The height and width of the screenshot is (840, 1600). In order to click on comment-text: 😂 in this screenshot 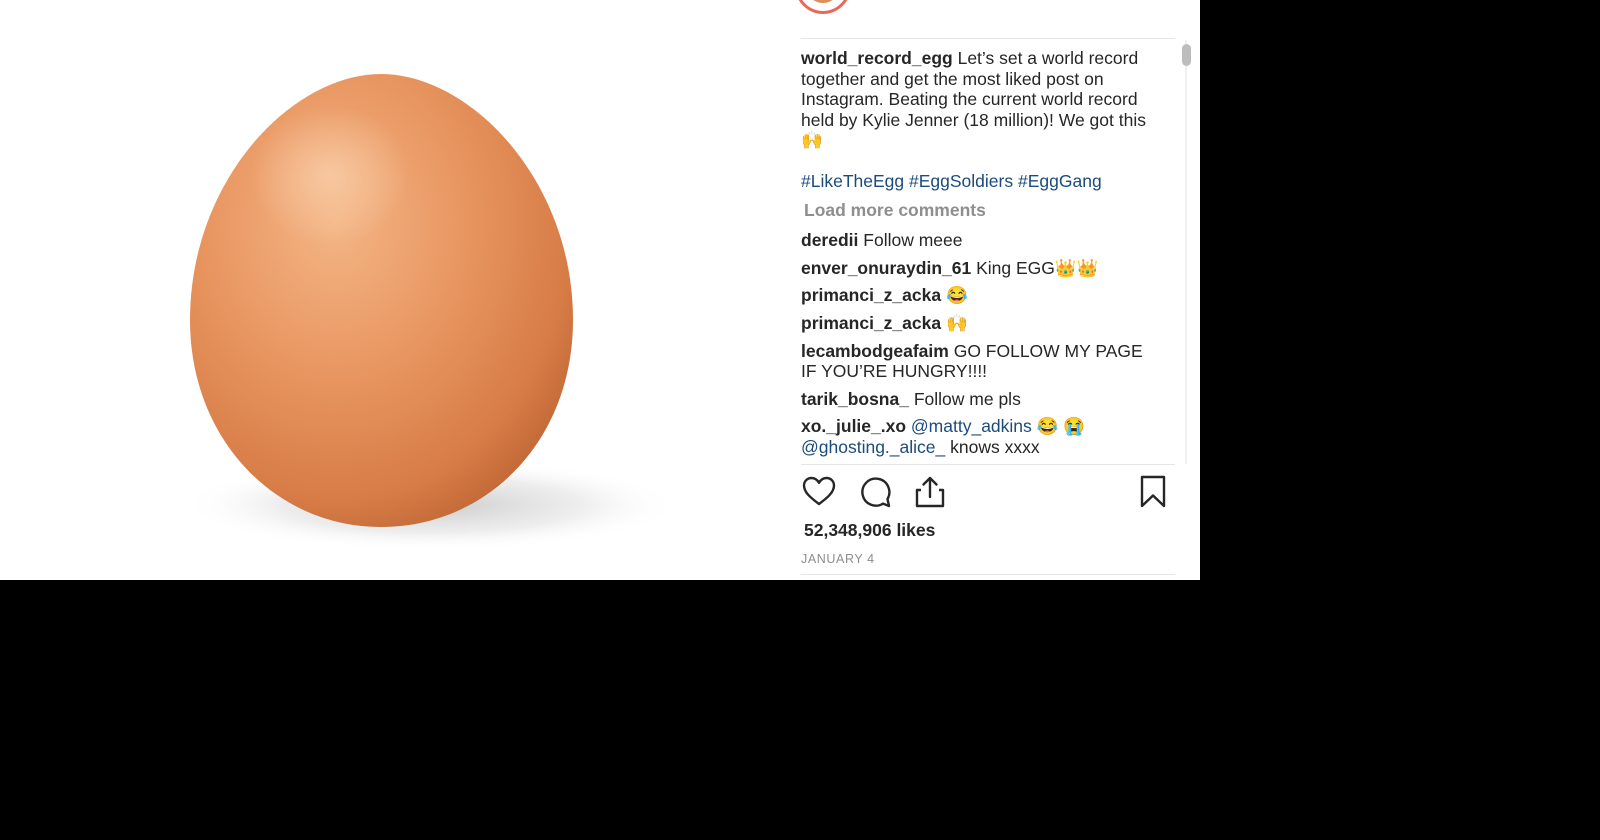, I will do `click(956, 295)`.